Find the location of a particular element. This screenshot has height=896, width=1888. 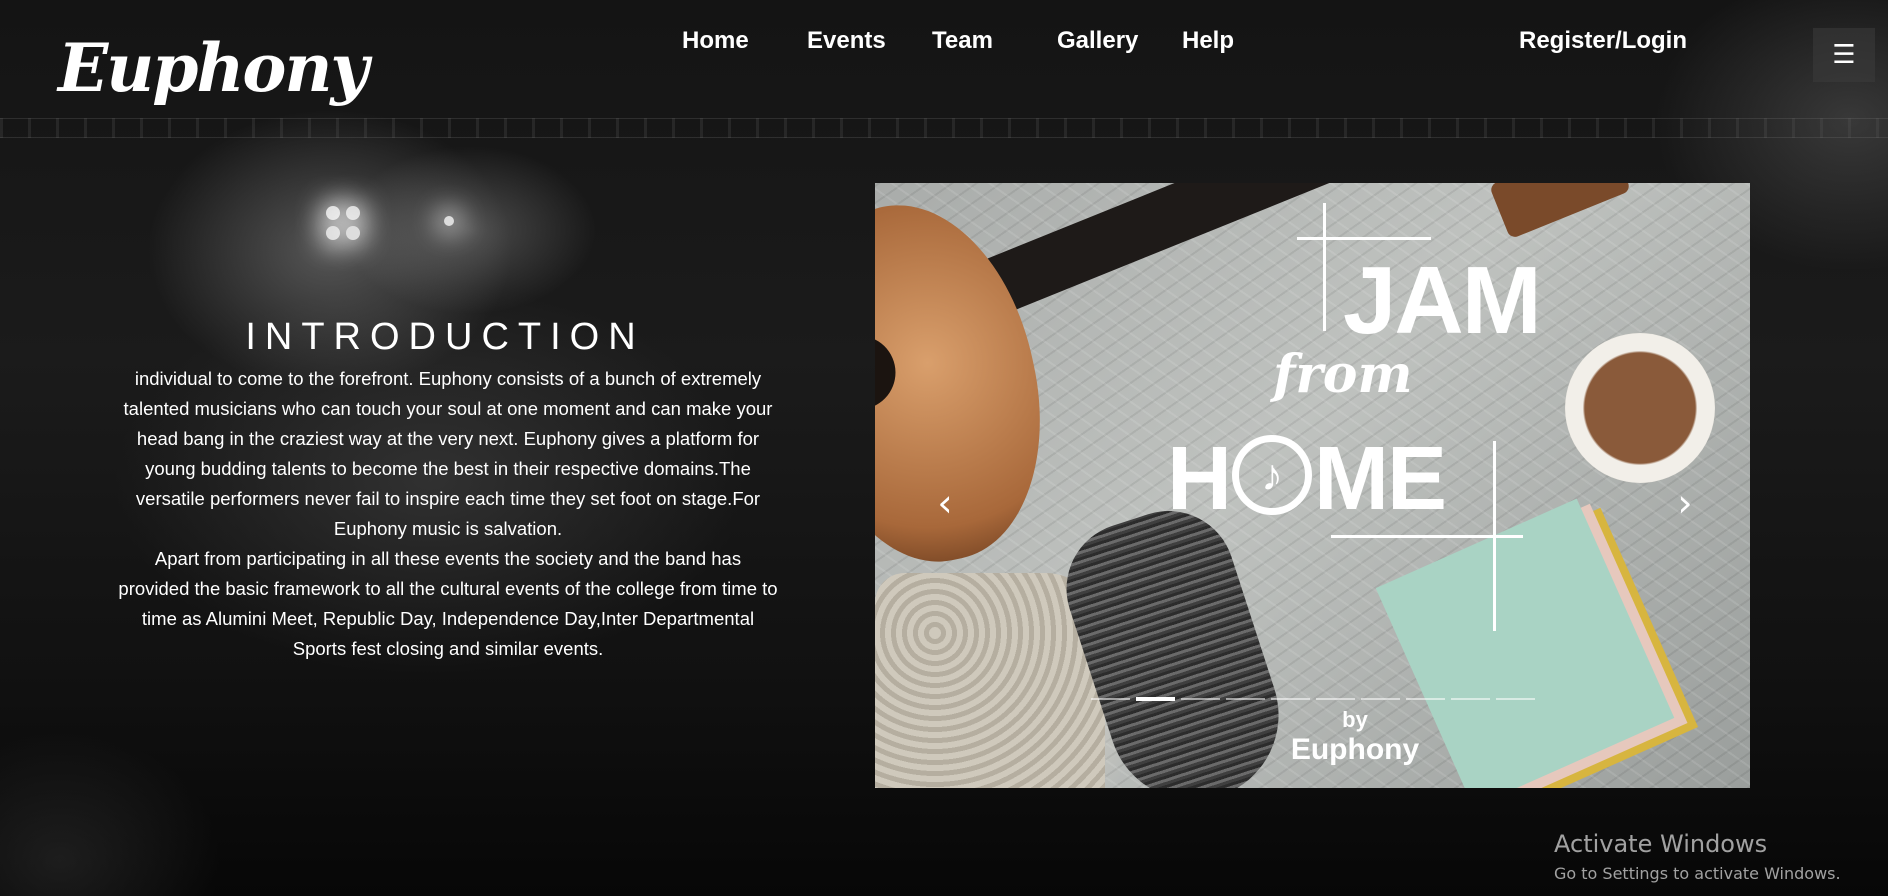

slide-brand: Euphony is located at coordinates (1355, 749).